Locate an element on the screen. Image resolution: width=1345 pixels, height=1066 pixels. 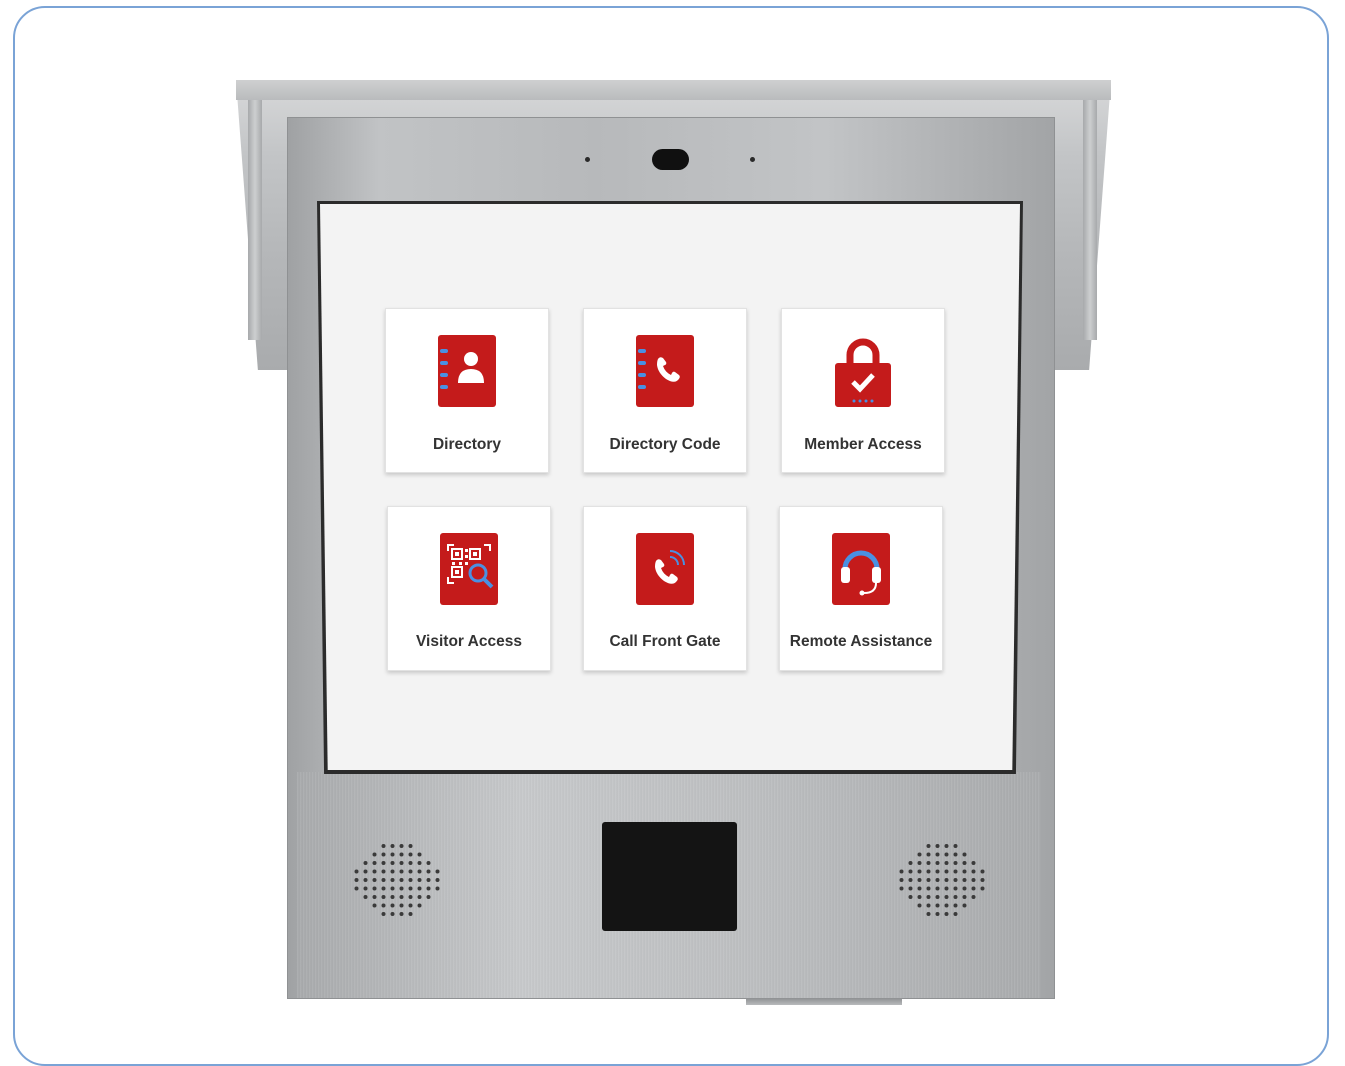
tile-call-front-gate: Call Front Gate is located at coordinates (665, 588).